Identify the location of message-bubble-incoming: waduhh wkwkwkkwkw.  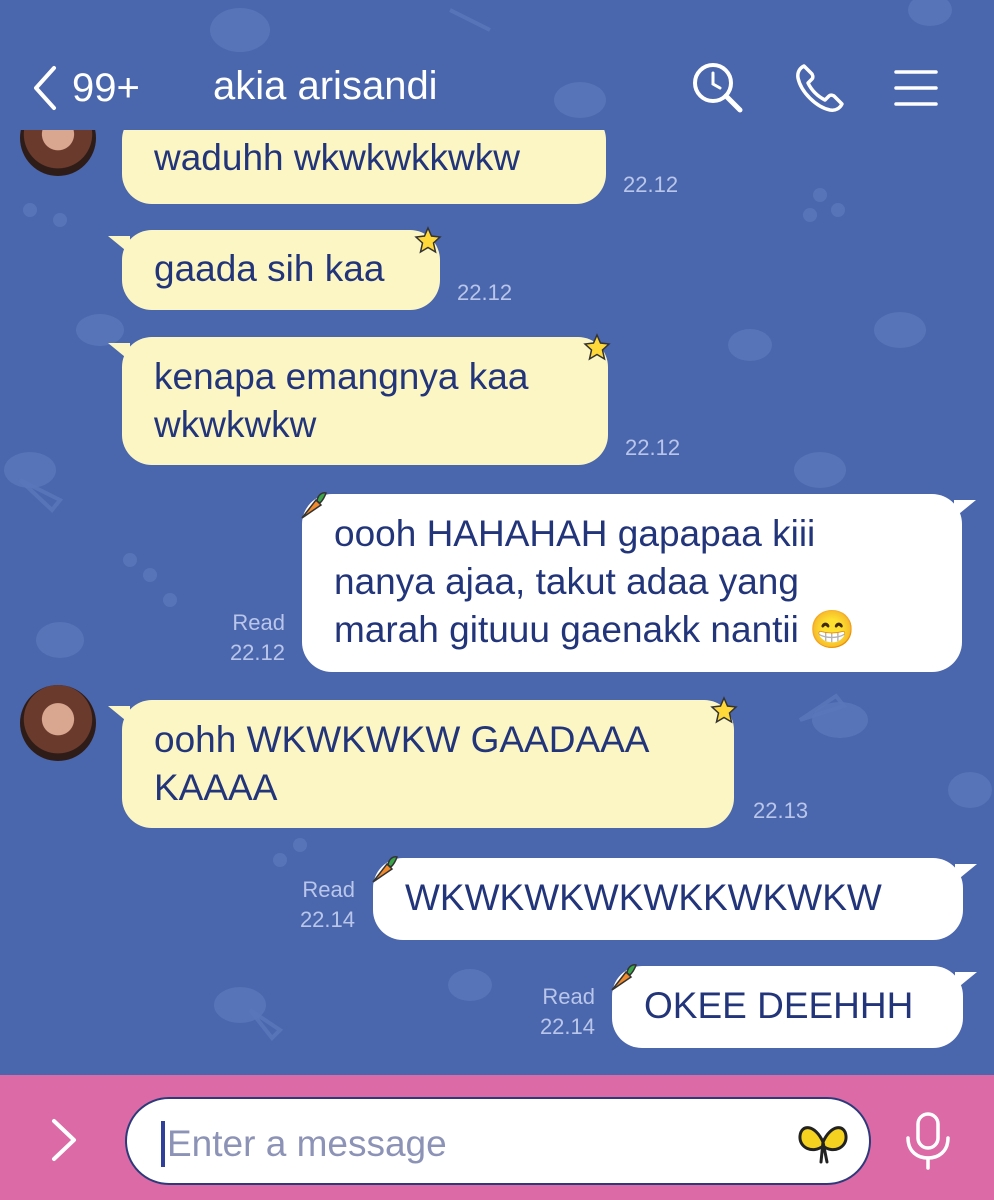
(364, 167).